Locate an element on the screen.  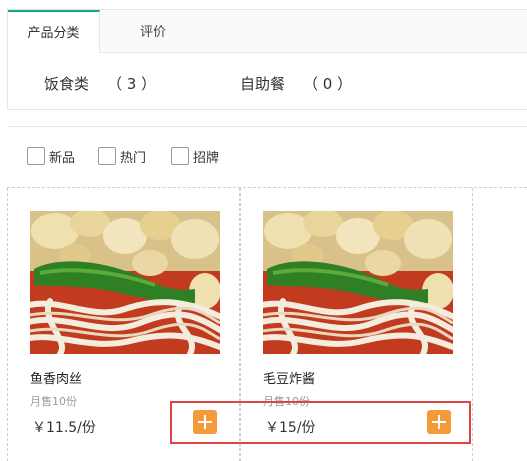
filter-signature: 招牌 is located at coordinates (195, 156).